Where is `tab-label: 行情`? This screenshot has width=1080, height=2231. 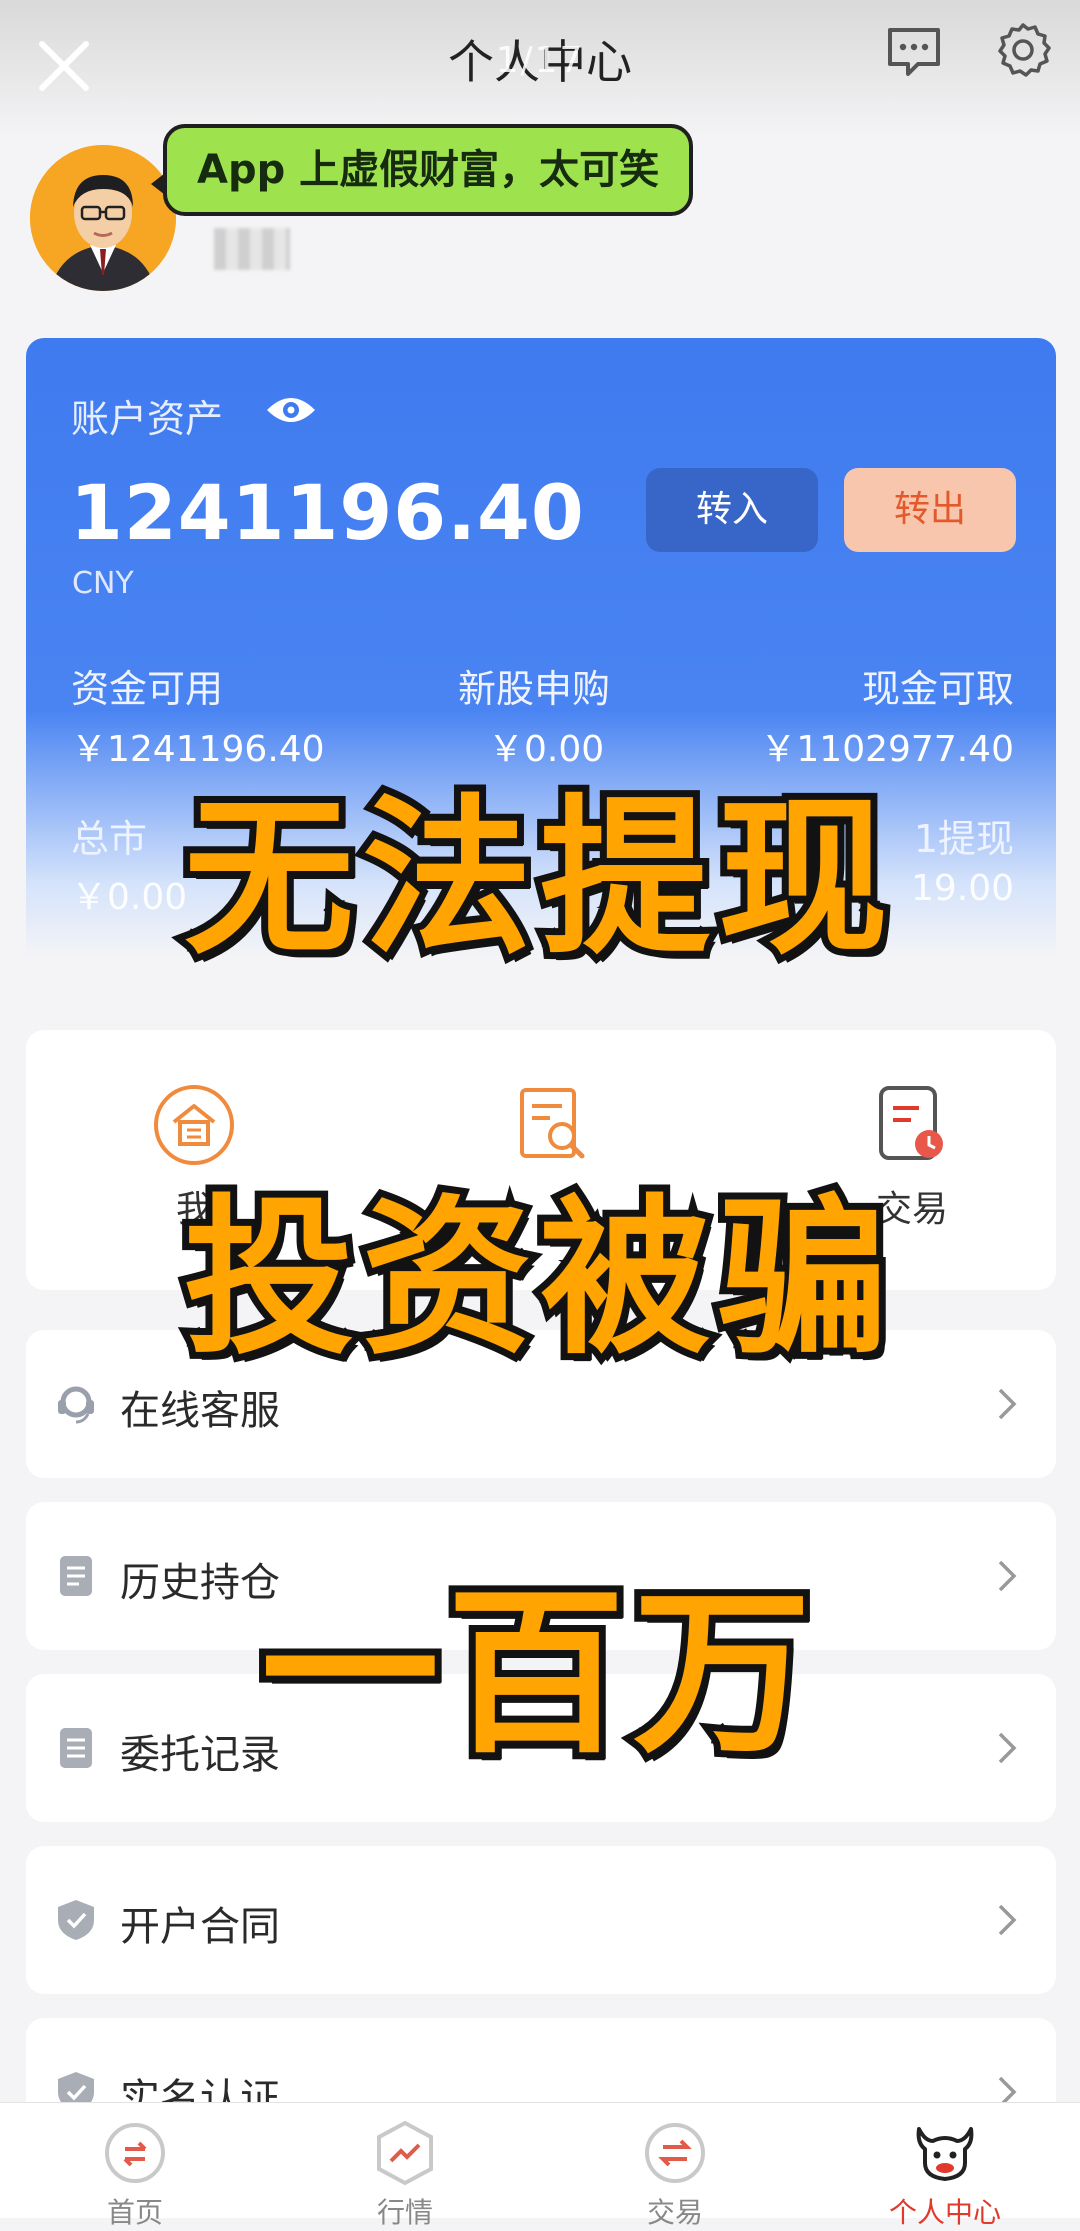
tab-label: 行情 is located at coordinates (404, 2212).